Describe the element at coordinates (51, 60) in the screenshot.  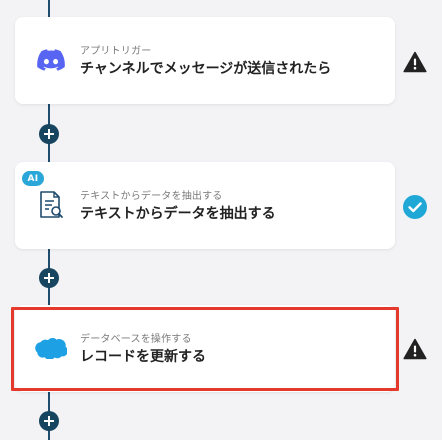
I see `discord-icon` at that location.